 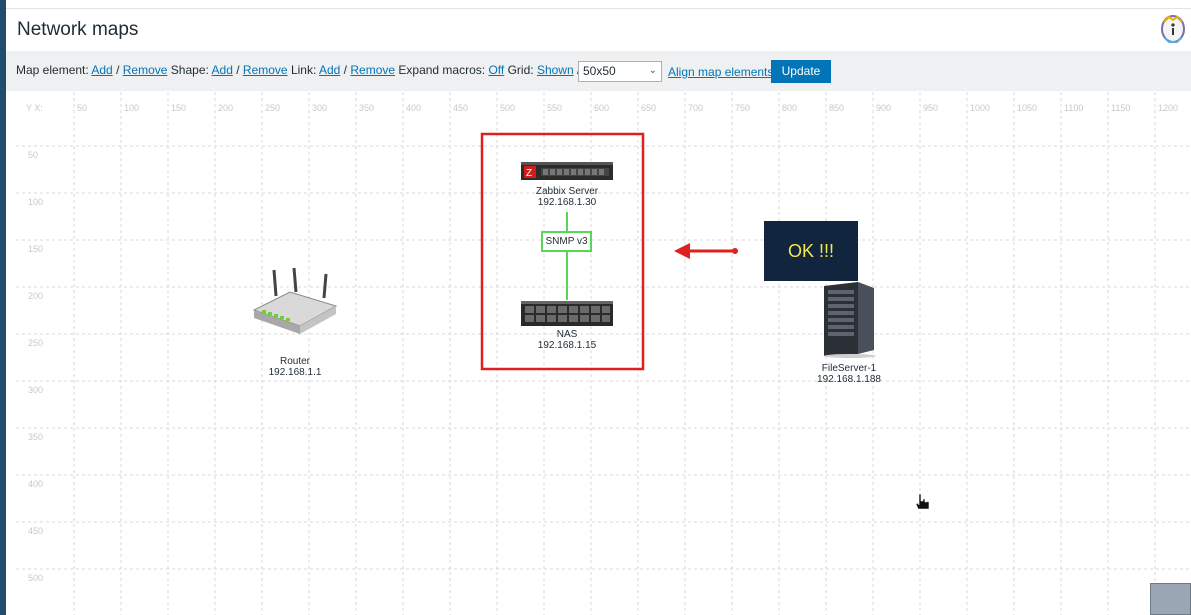 What do you see at coordinates (706, 251) in the screenshot?
I see `red-arrow-icon` at bounding box center [706, 251].